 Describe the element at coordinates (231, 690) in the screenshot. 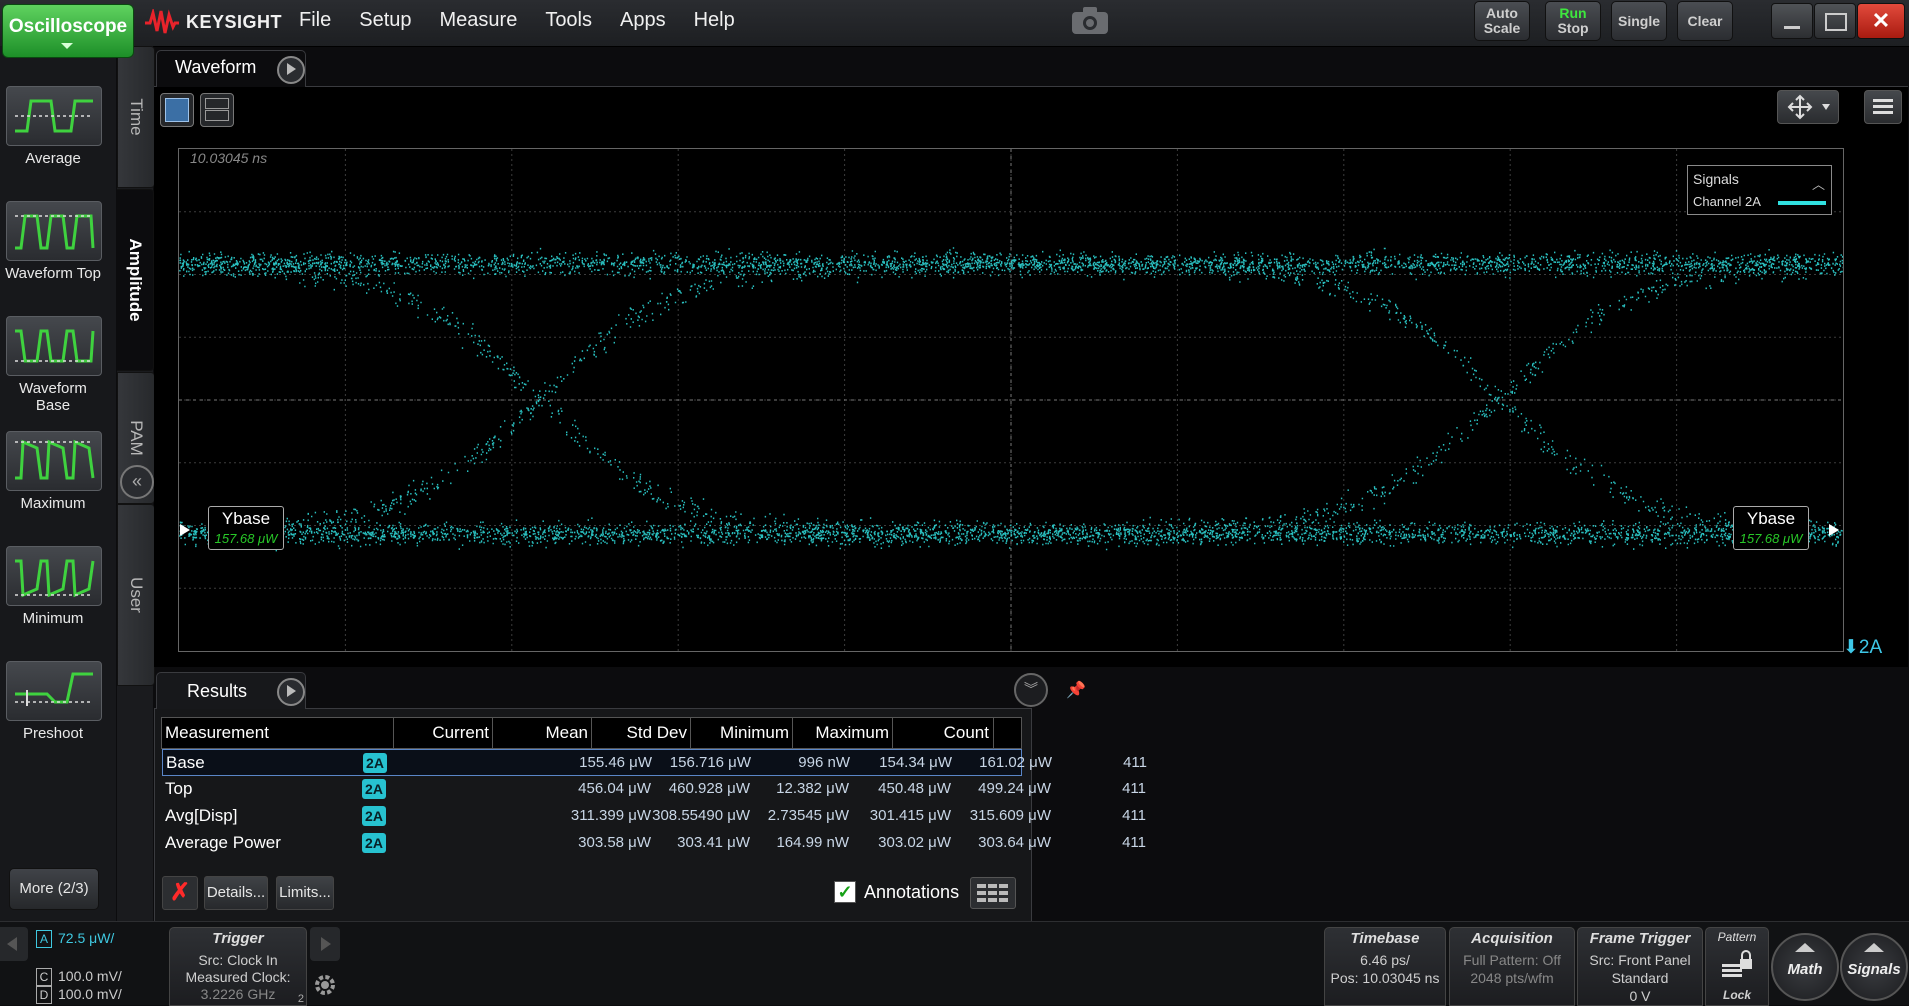

I see `results-tab: Results` at that location.